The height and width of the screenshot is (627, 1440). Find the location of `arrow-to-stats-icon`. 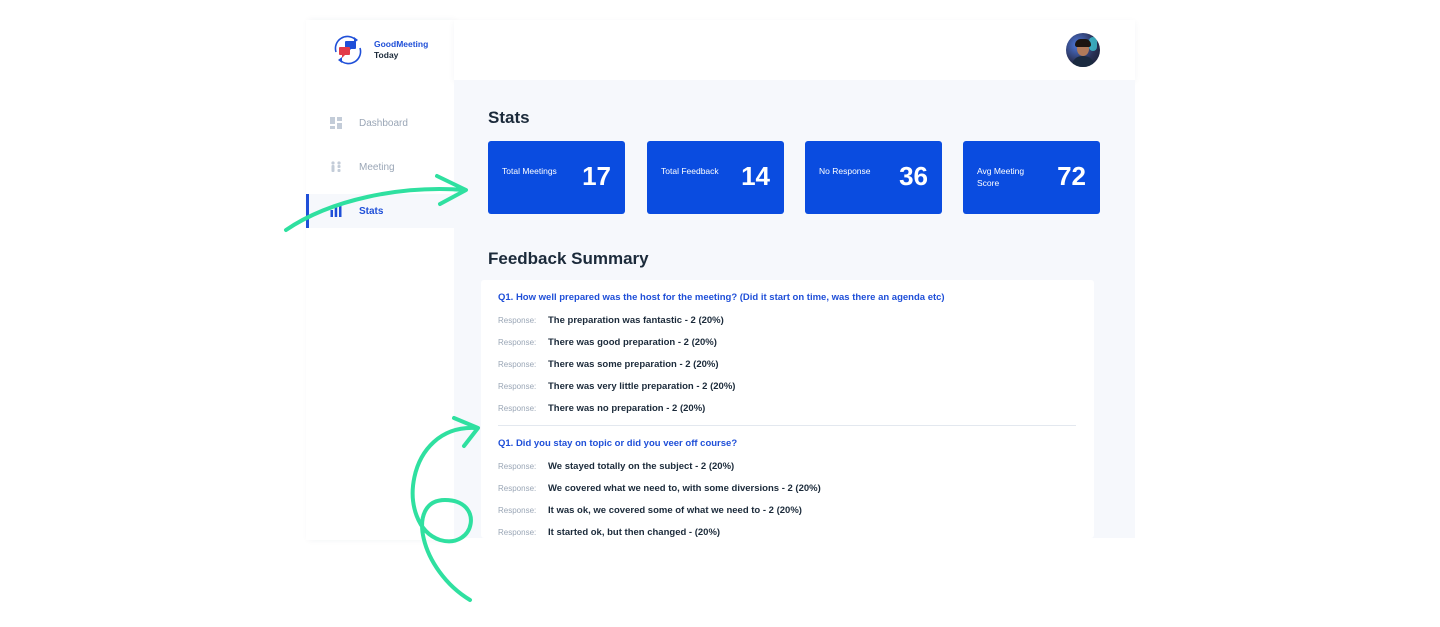

arrow-to-stats-icon is located at coordinates (375, 209).